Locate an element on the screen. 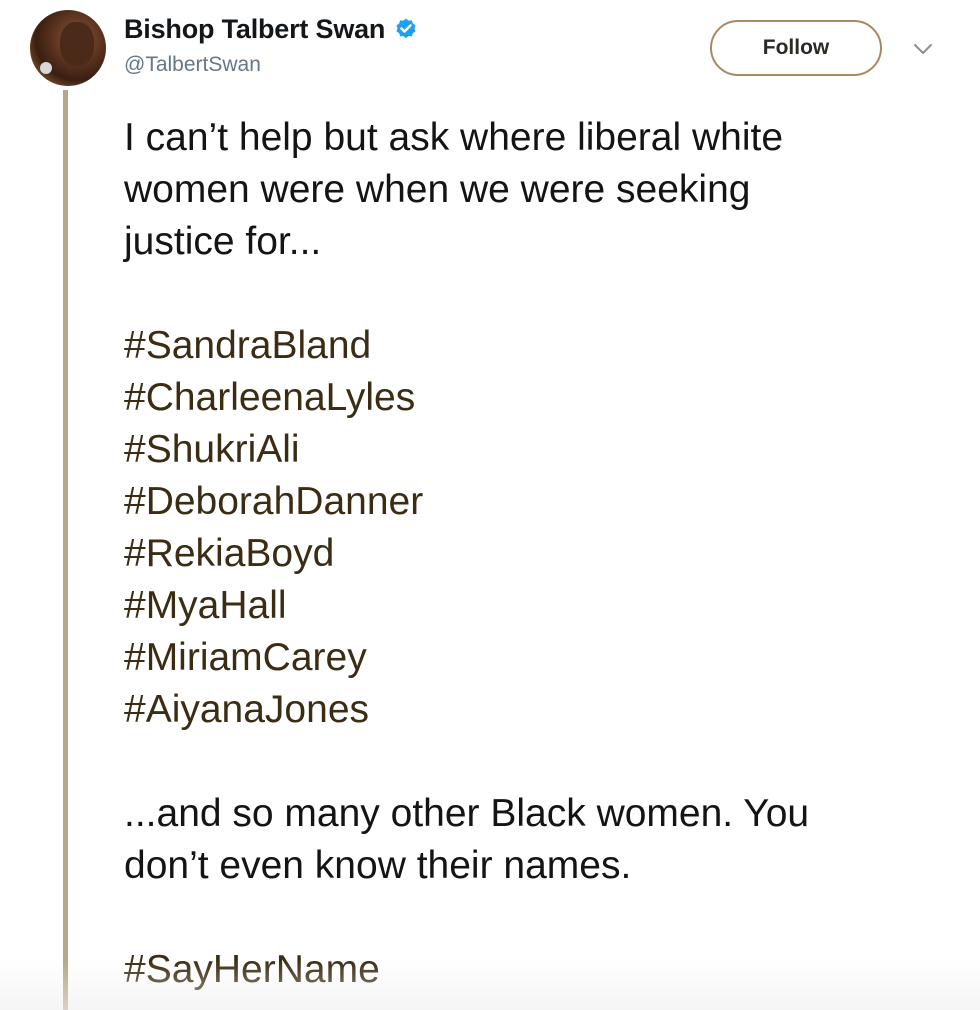 The height and width of the screenshot is (1010, 980). author-display-name: Bishop Talbert Swan is located at coordinates (254, 29).